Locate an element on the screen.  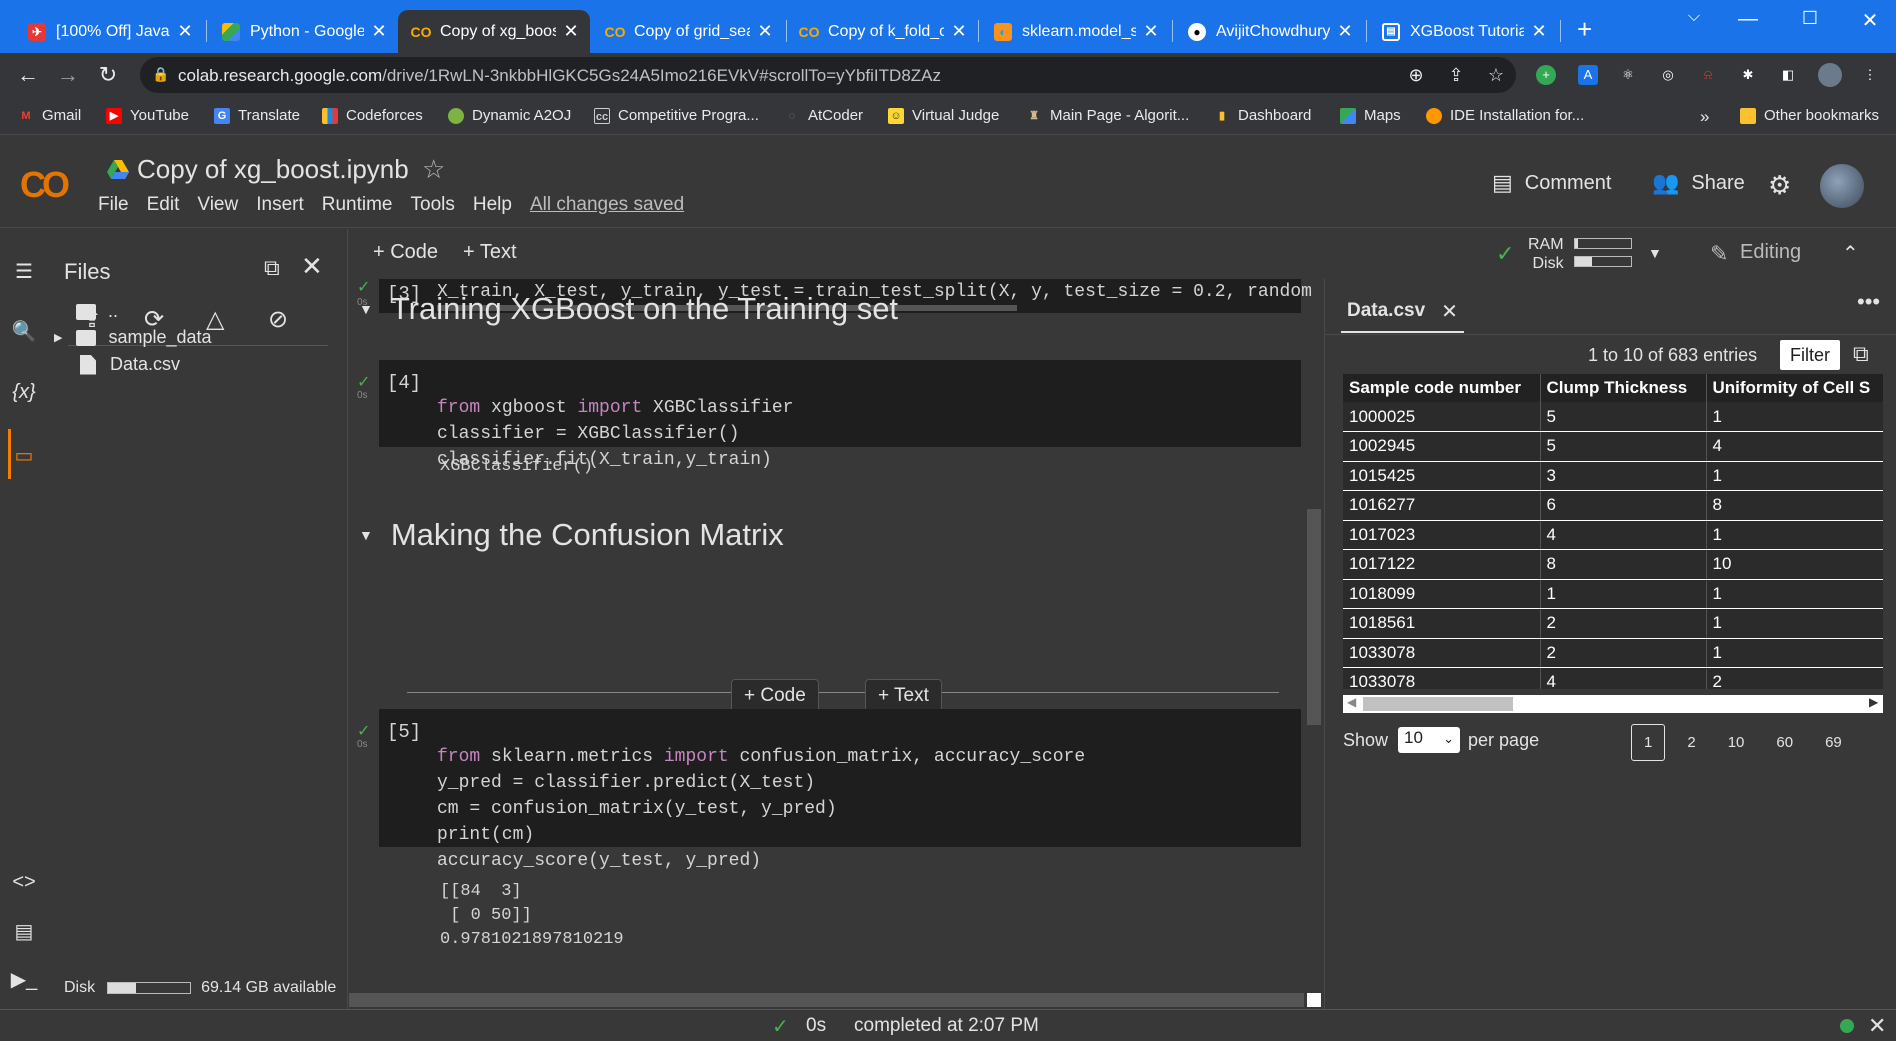
notebook-title: Copy of xg_boost.ipynb is located at coordinates (258, 169).